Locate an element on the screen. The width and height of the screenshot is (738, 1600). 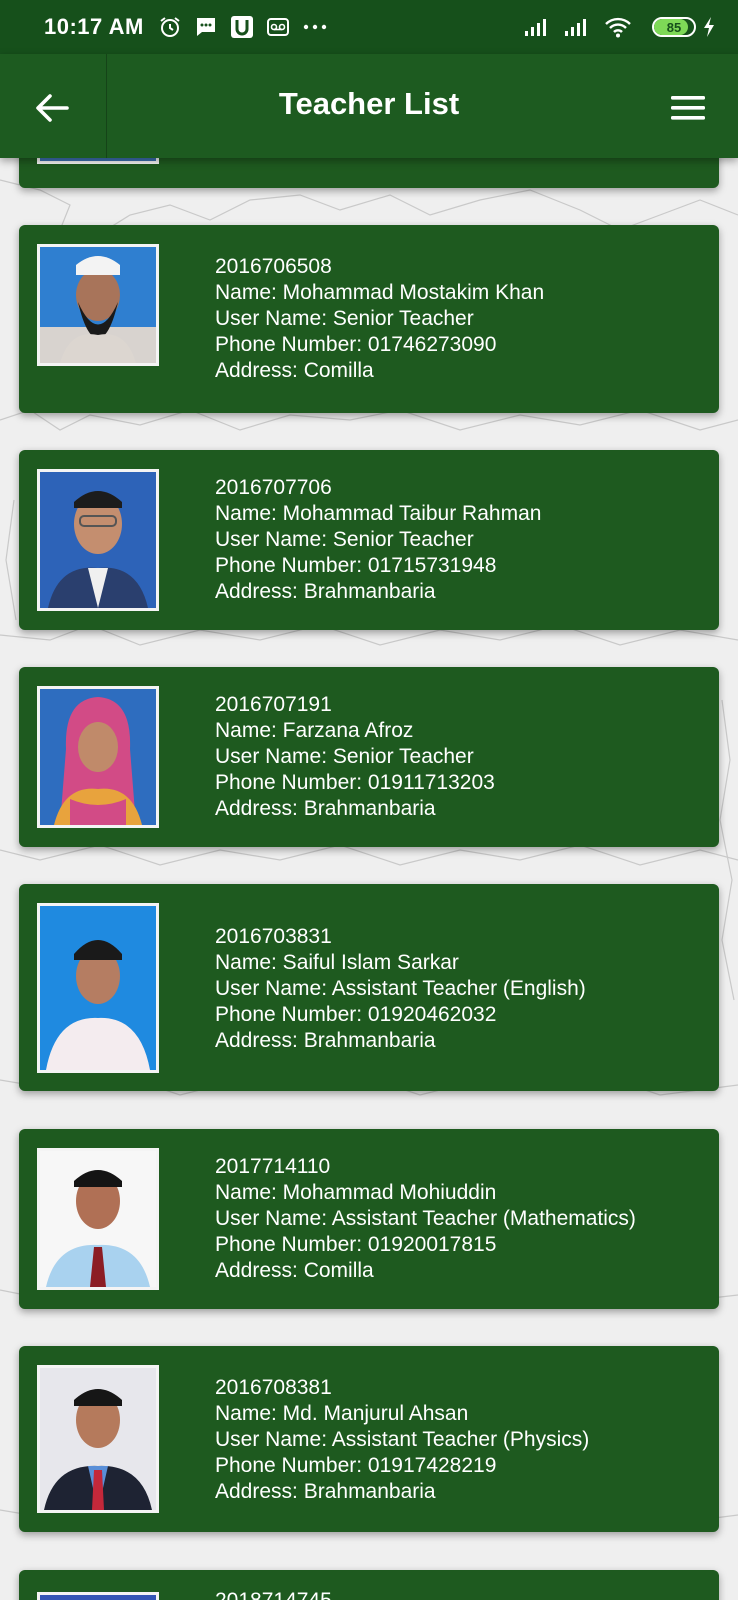
app-bar: Teacher List is located at coordinates (369, 106).